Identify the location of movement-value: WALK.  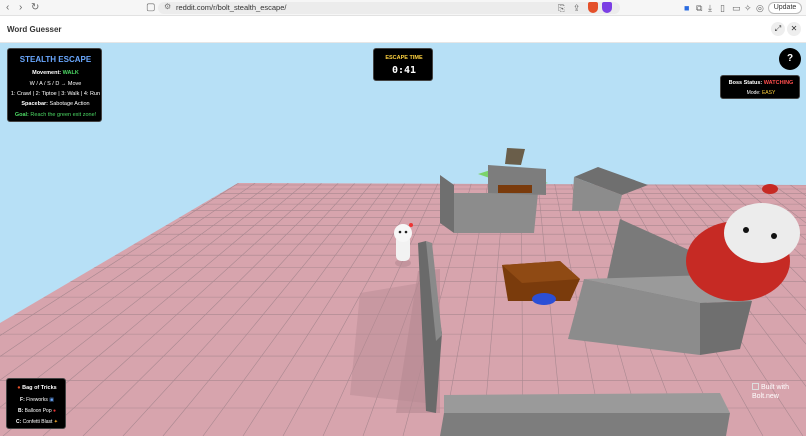
(70, 73).